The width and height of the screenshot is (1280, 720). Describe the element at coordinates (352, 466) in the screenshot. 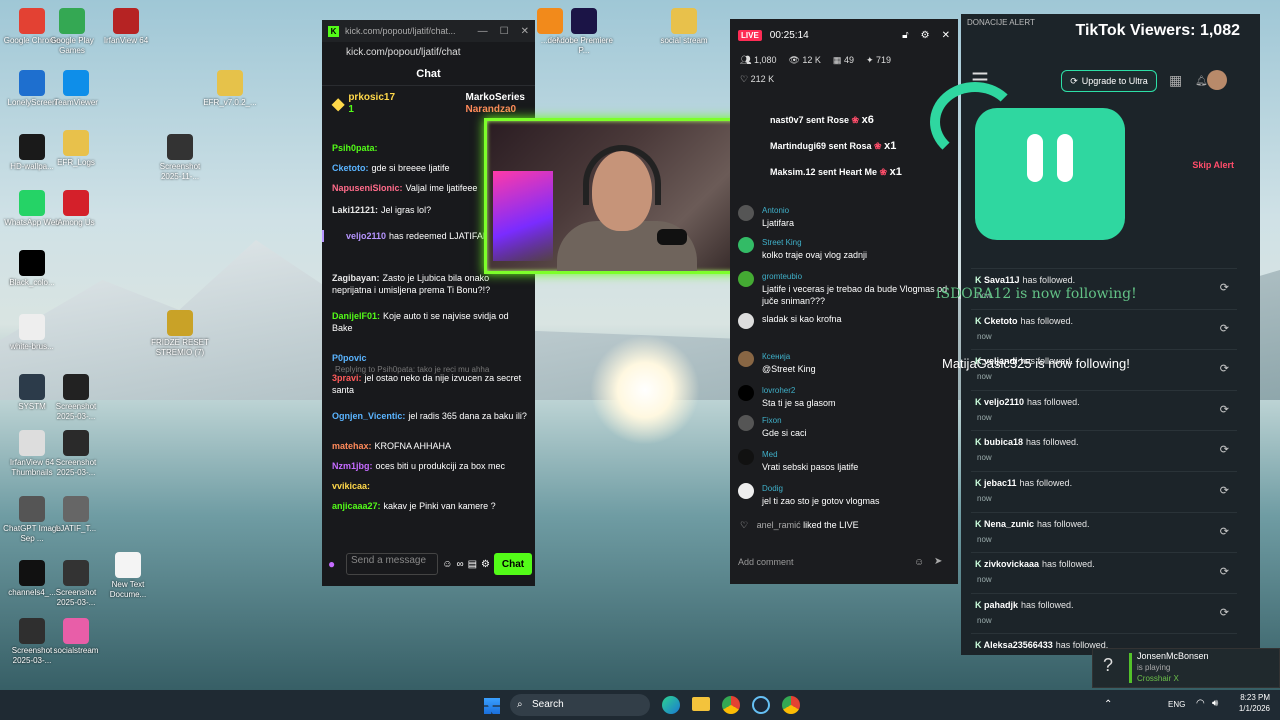

I see `chat-username: Nzm1jbg:` at that location.